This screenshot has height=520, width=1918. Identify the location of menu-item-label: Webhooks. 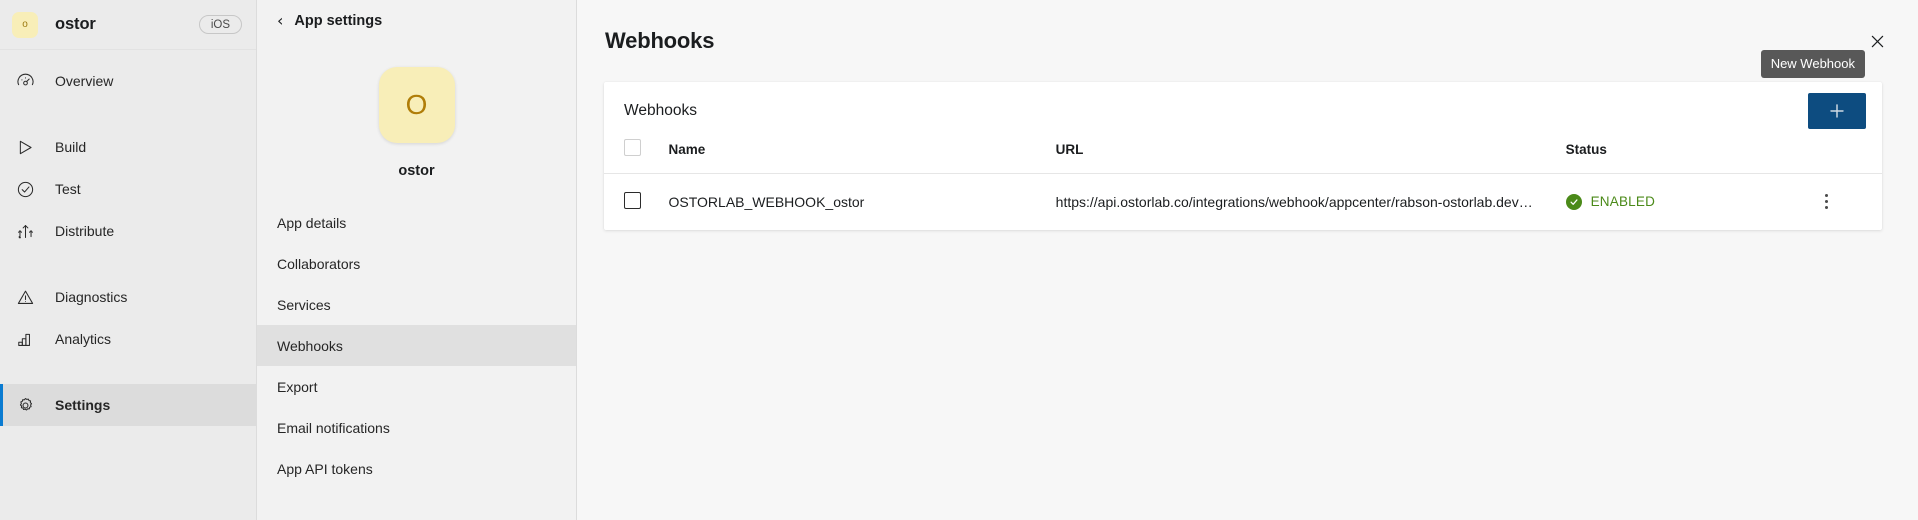
(310, 345).